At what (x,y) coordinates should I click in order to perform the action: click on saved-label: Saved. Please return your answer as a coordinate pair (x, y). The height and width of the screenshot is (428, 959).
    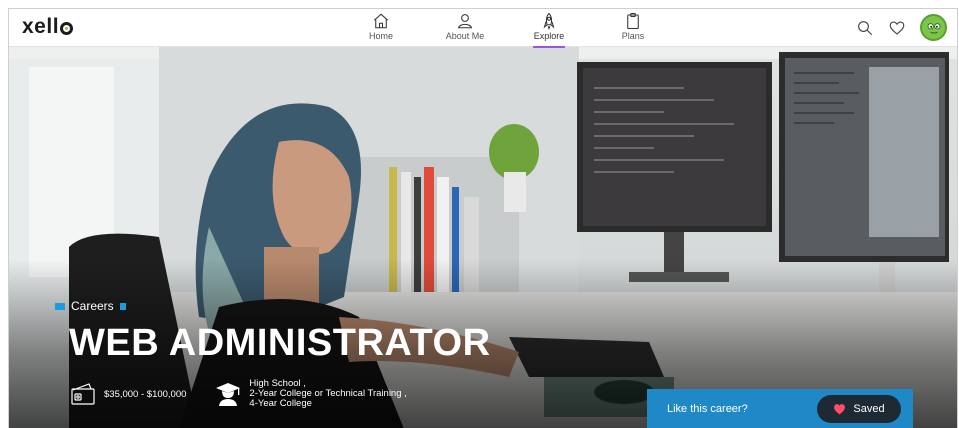
    Looking at the image, I should click on (869, 409).